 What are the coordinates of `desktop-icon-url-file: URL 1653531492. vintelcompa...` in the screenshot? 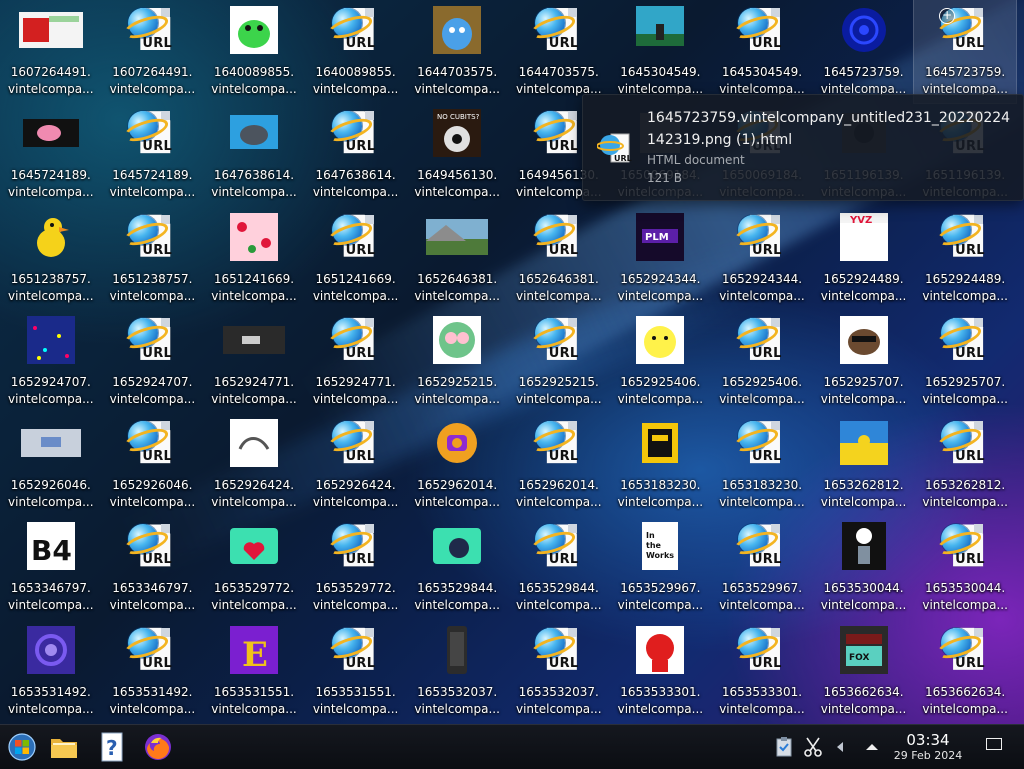 It's located at (153, 671).